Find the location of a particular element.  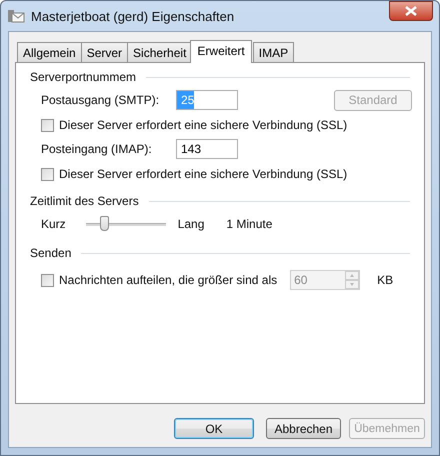

close-icon is located at coordinates (411, 11).